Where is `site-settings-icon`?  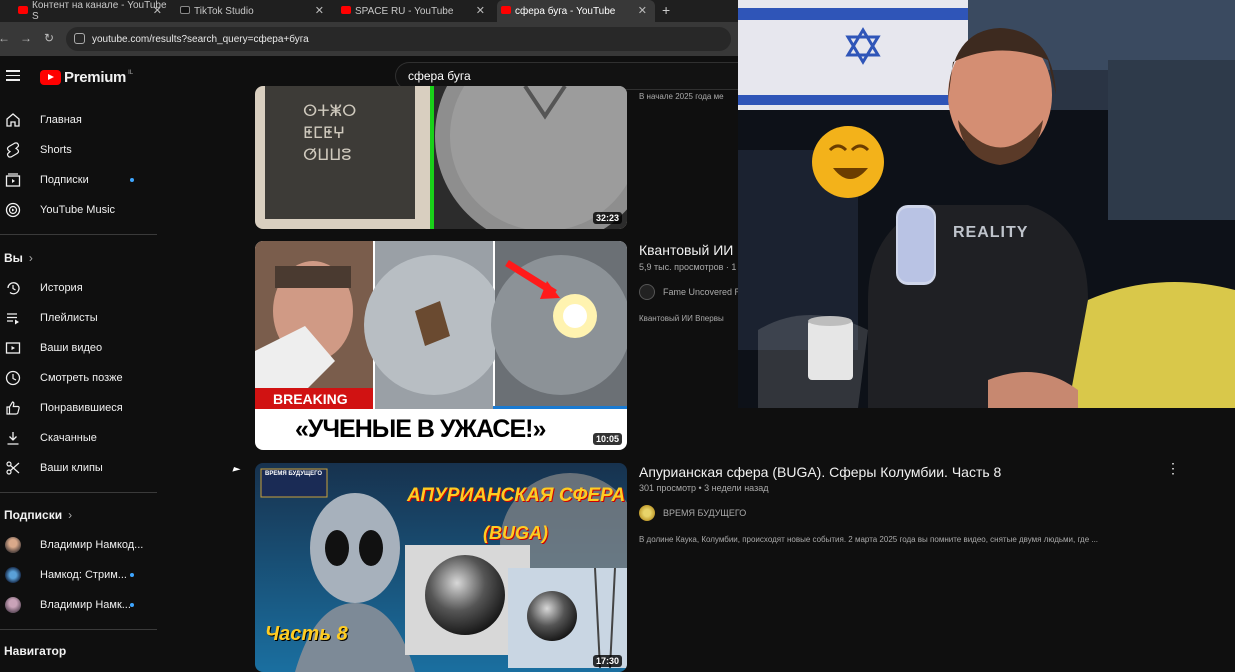 site-settings-icon is located at coordinates (79, 38).